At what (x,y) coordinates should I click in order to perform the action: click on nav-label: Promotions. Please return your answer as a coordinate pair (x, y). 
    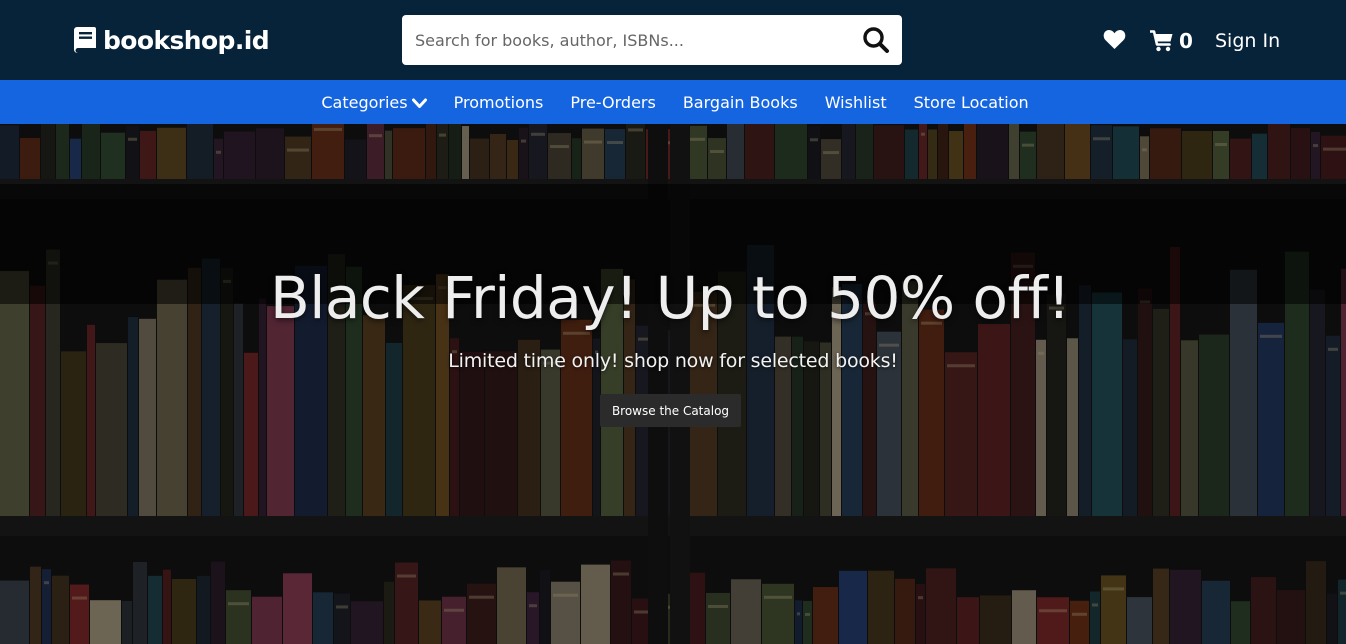
    Looking at the image, I should click on (498, 102).